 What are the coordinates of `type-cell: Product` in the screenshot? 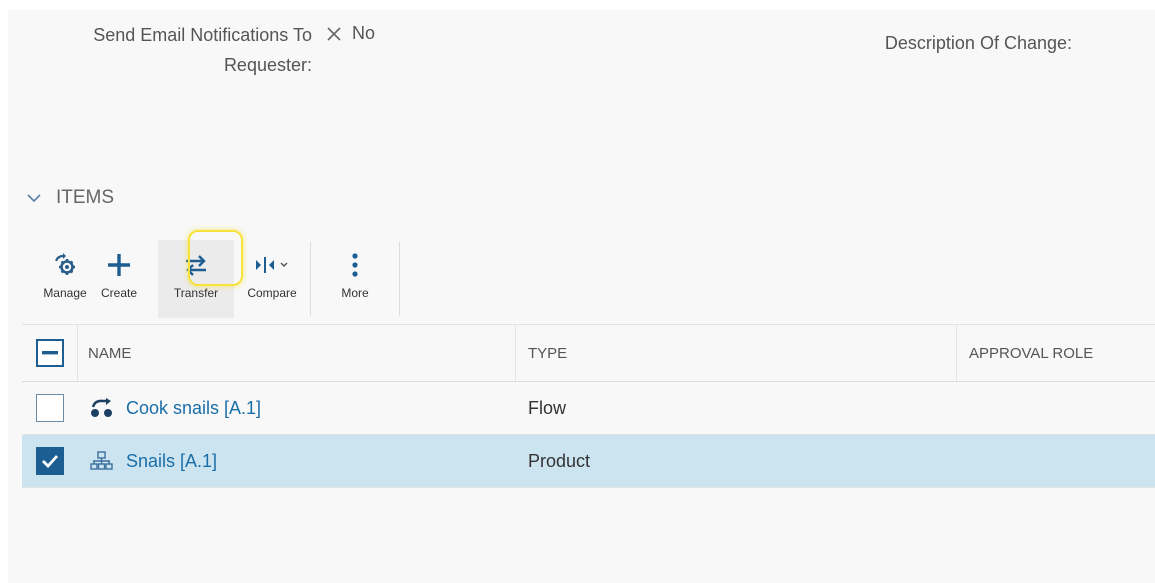 It's located at (559, 460).